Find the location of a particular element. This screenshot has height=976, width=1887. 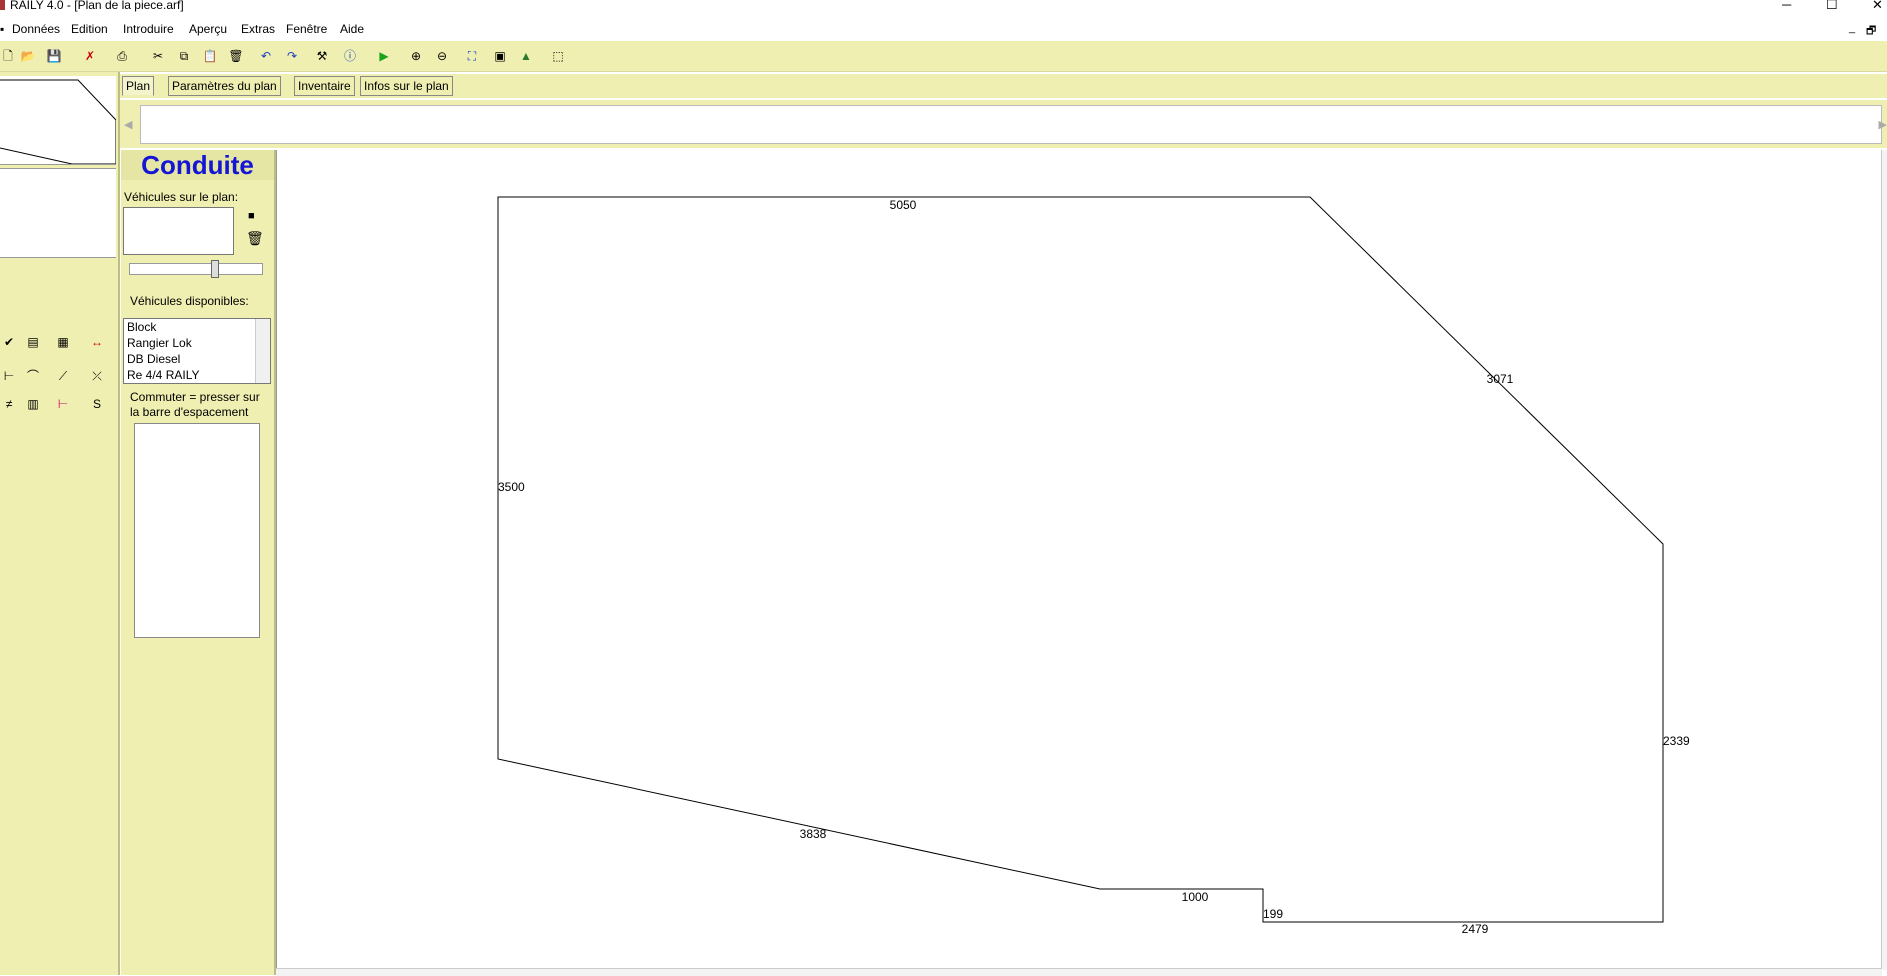

info-icon: ⓘ is located at coordinates (350, 56).